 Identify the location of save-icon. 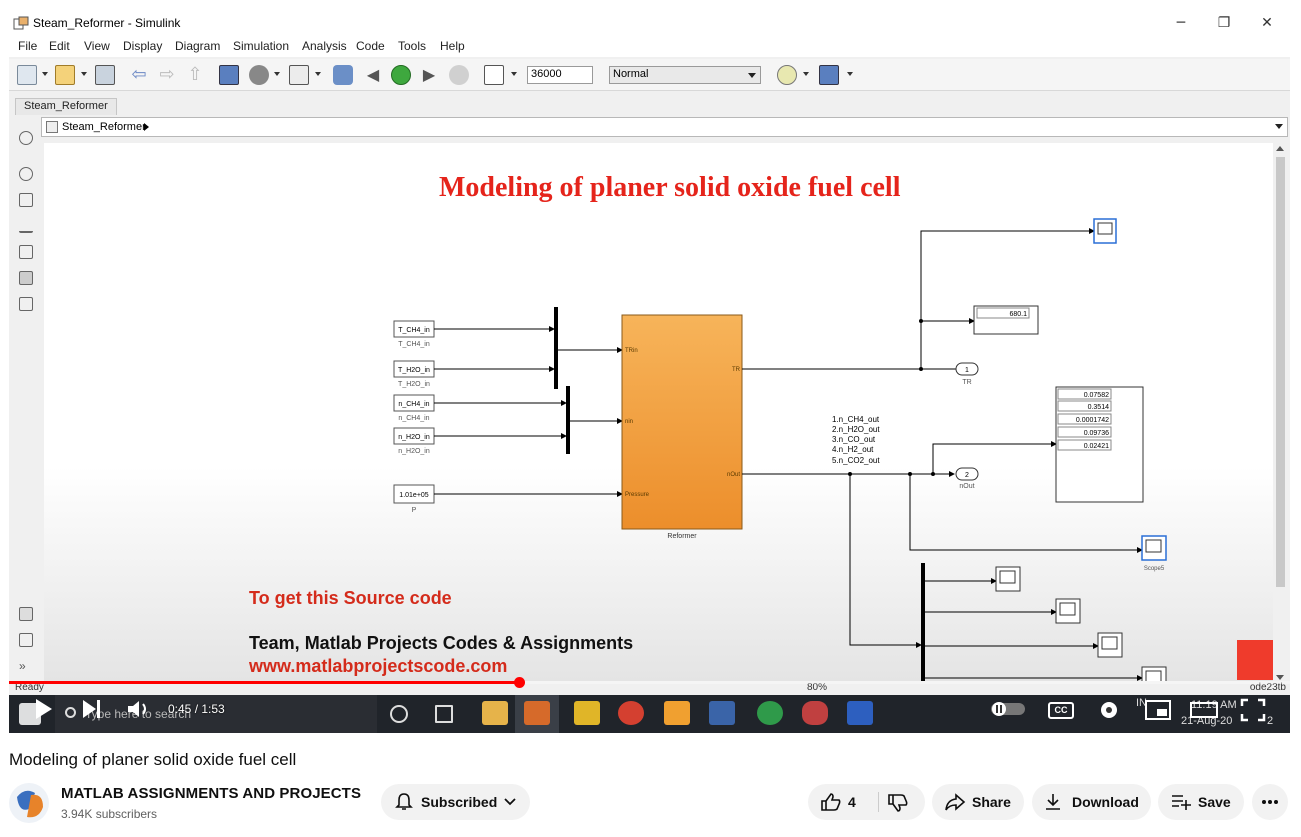
(105, 75).